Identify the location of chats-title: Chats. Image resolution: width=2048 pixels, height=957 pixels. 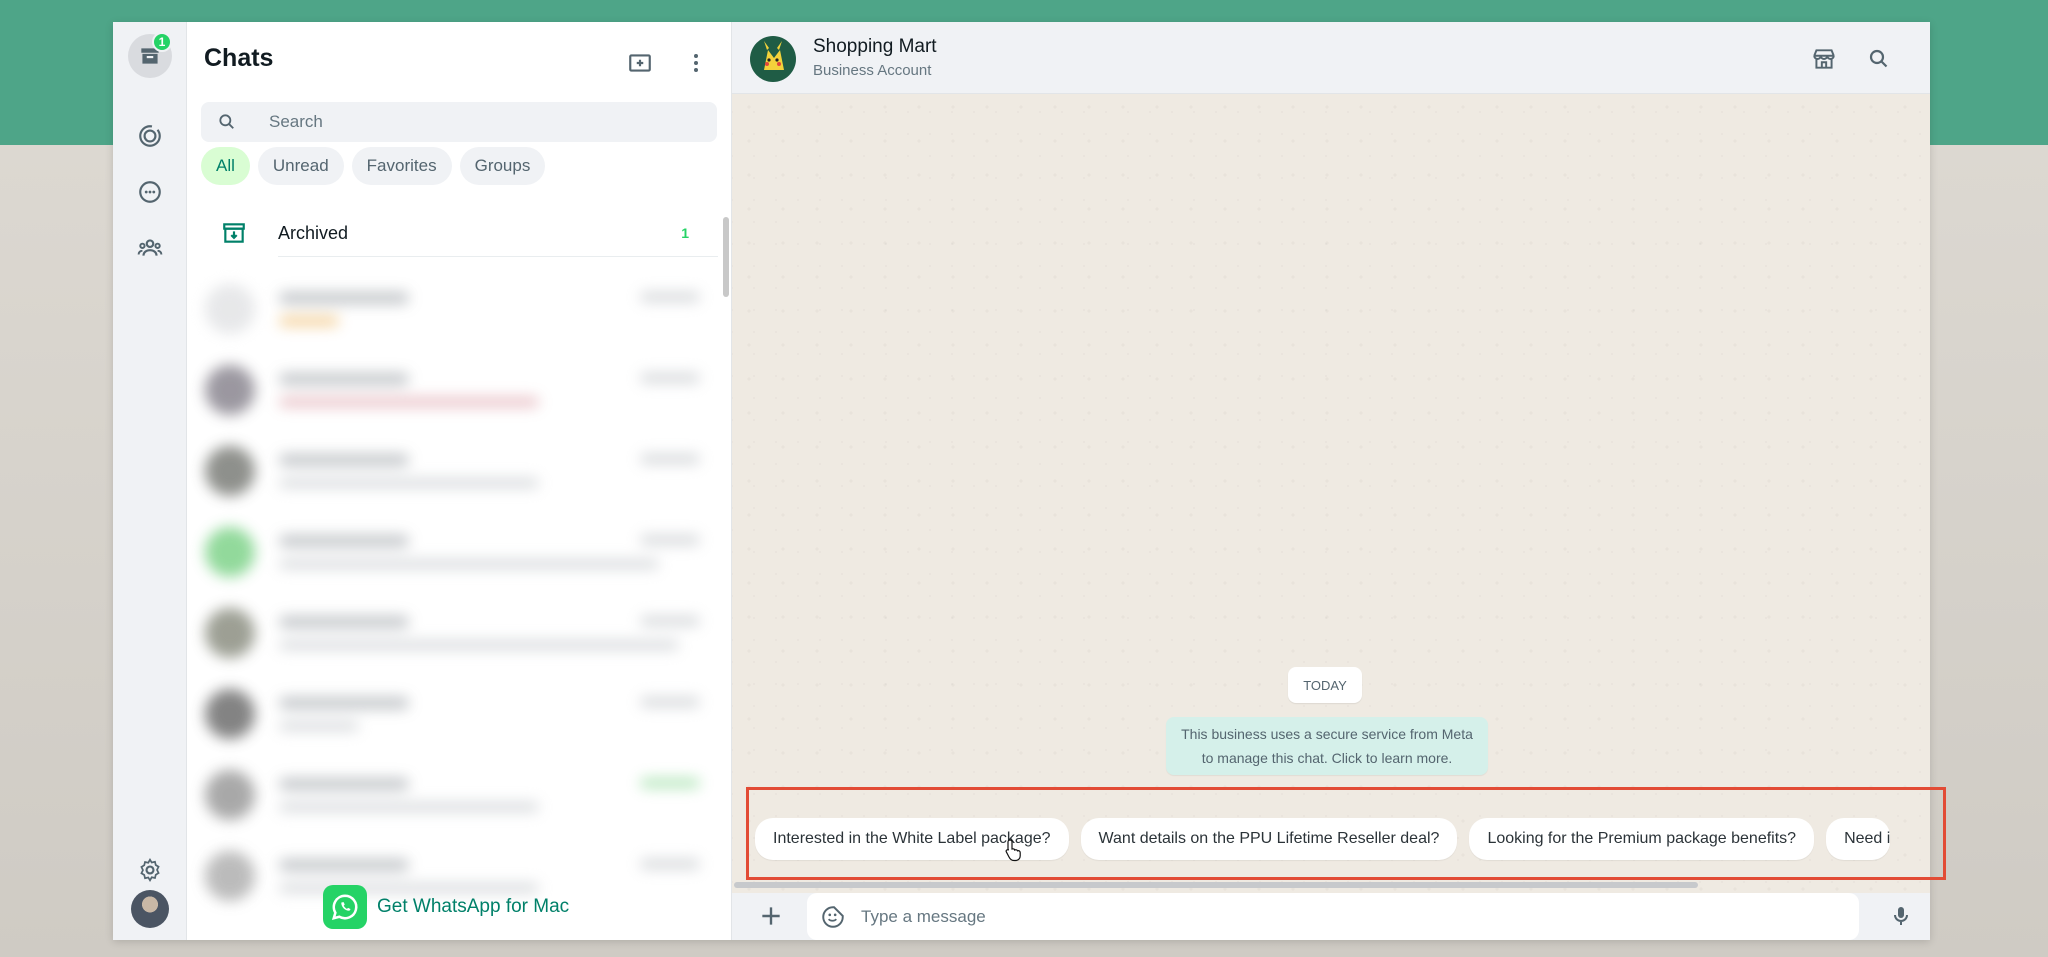
(239, 58).